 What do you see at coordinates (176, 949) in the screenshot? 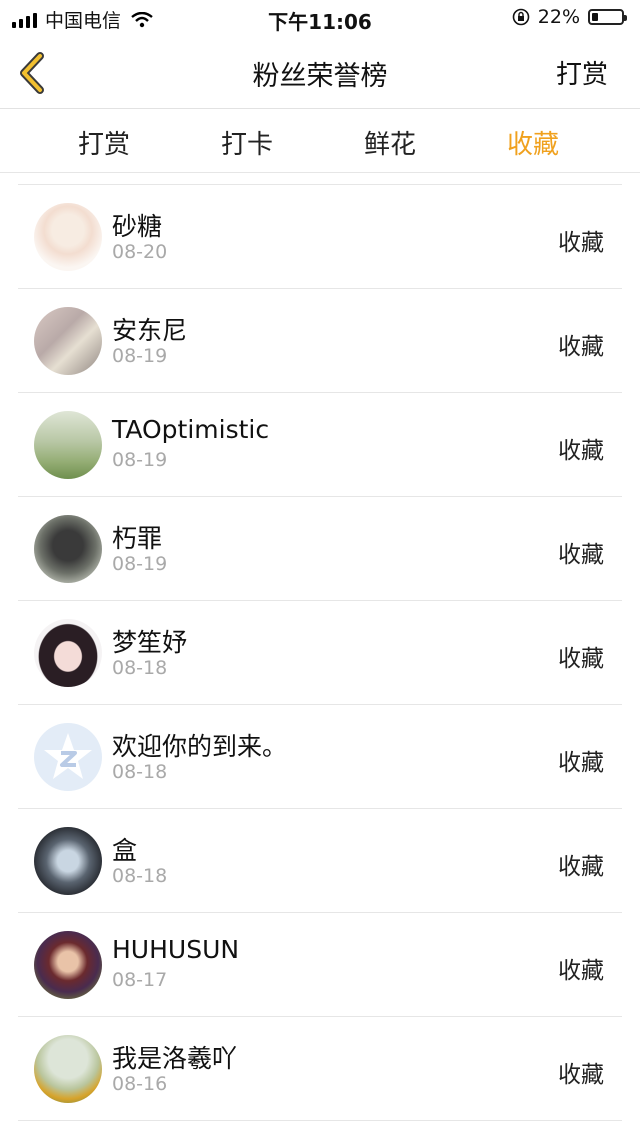
I see `fan-name: HUHUSUN` at bounding box center [176, 949].